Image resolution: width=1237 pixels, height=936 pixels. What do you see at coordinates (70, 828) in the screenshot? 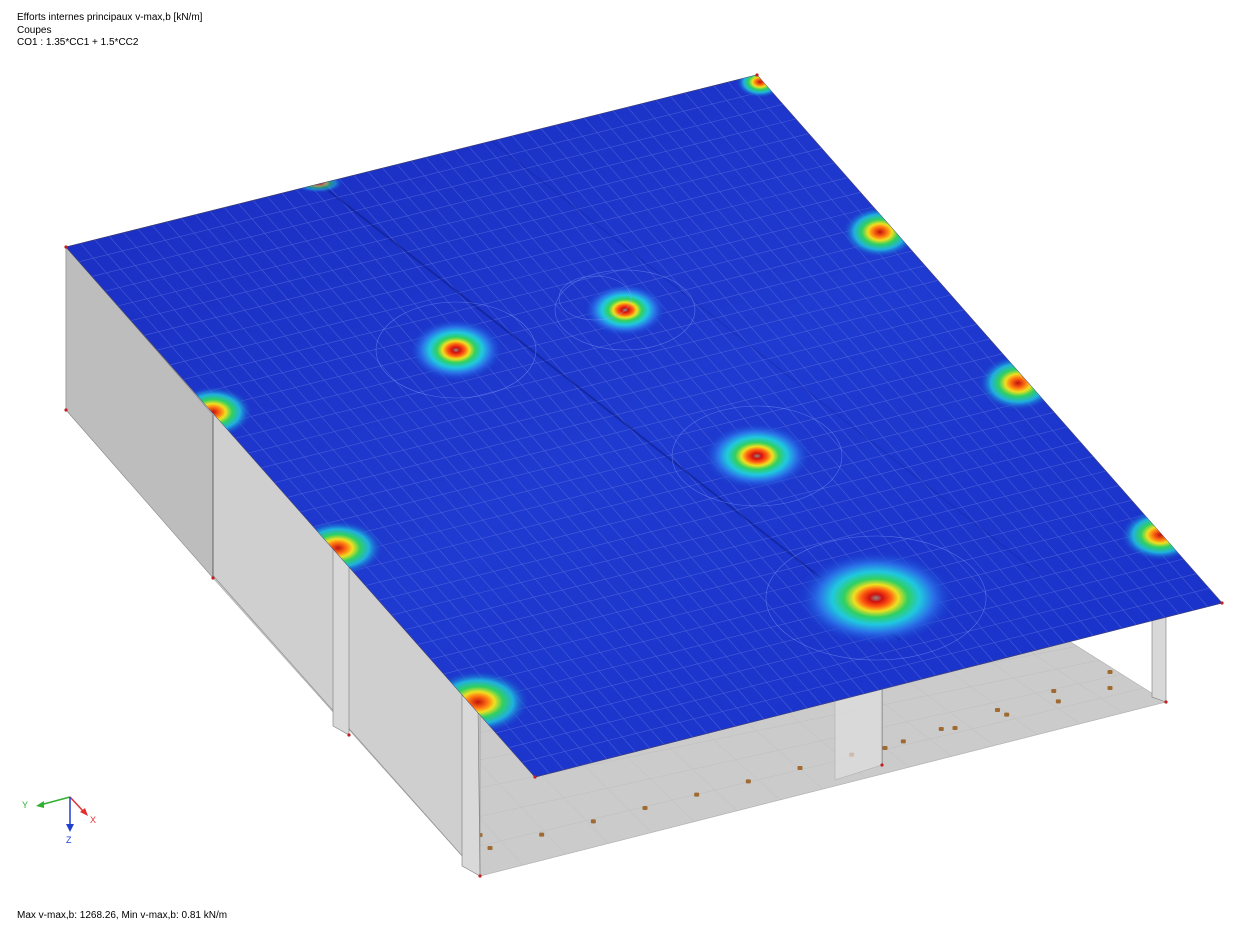
I see `z-axis-arrow` at bounding box center [70, 828].